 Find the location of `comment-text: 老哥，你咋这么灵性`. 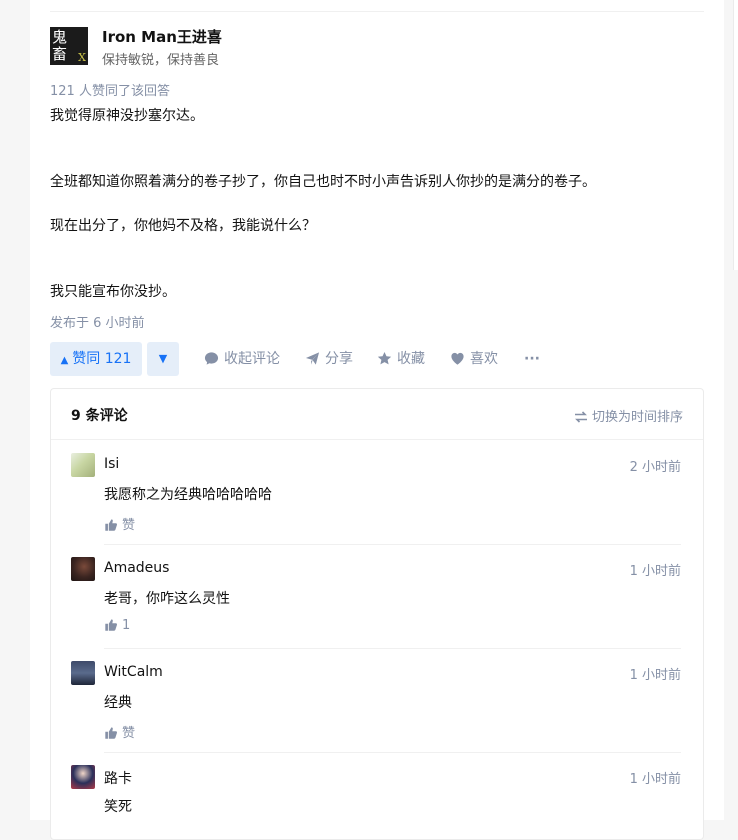

comment-text: 老哥，你咋这么灵性 is located at coordinates (167, 599).